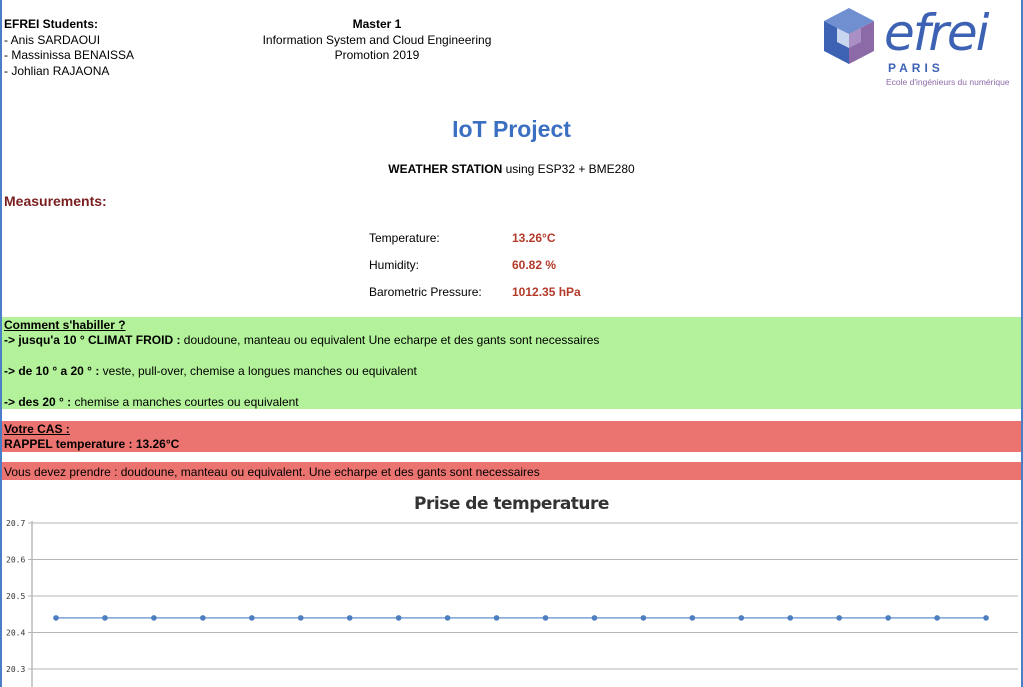  What do you see at coordinates (65, 325) in the screenshot?
I see `advice-heading: Comment s'habiller ?` at bounding box center [65, 325].